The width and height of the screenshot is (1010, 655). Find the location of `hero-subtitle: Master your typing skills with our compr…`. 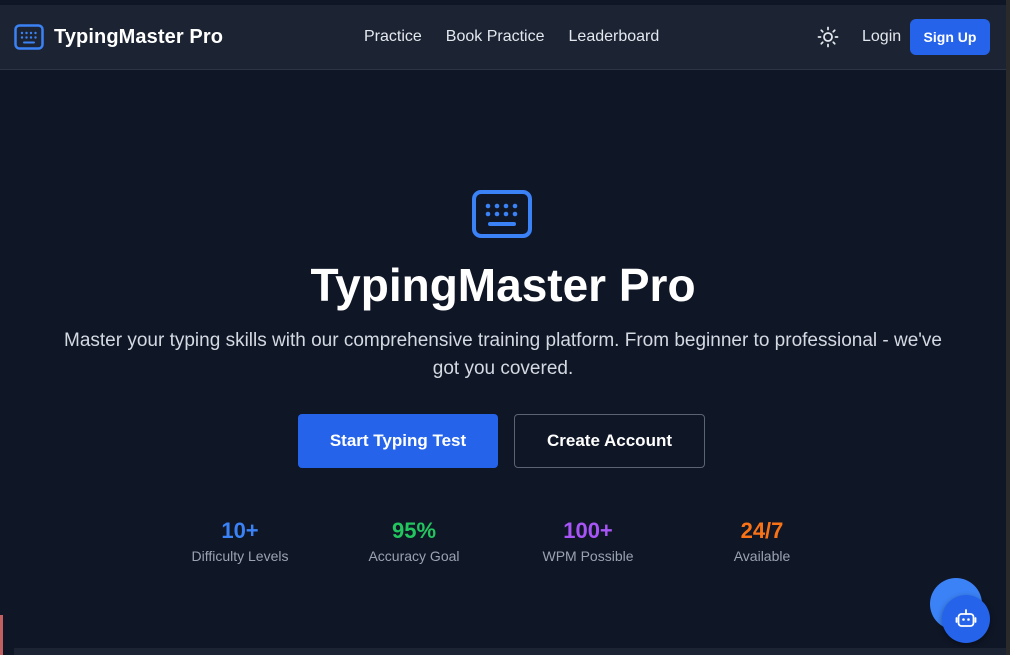

hero-subtitle: Master your typing skills with our compr… is located at coordinates (503, 354).